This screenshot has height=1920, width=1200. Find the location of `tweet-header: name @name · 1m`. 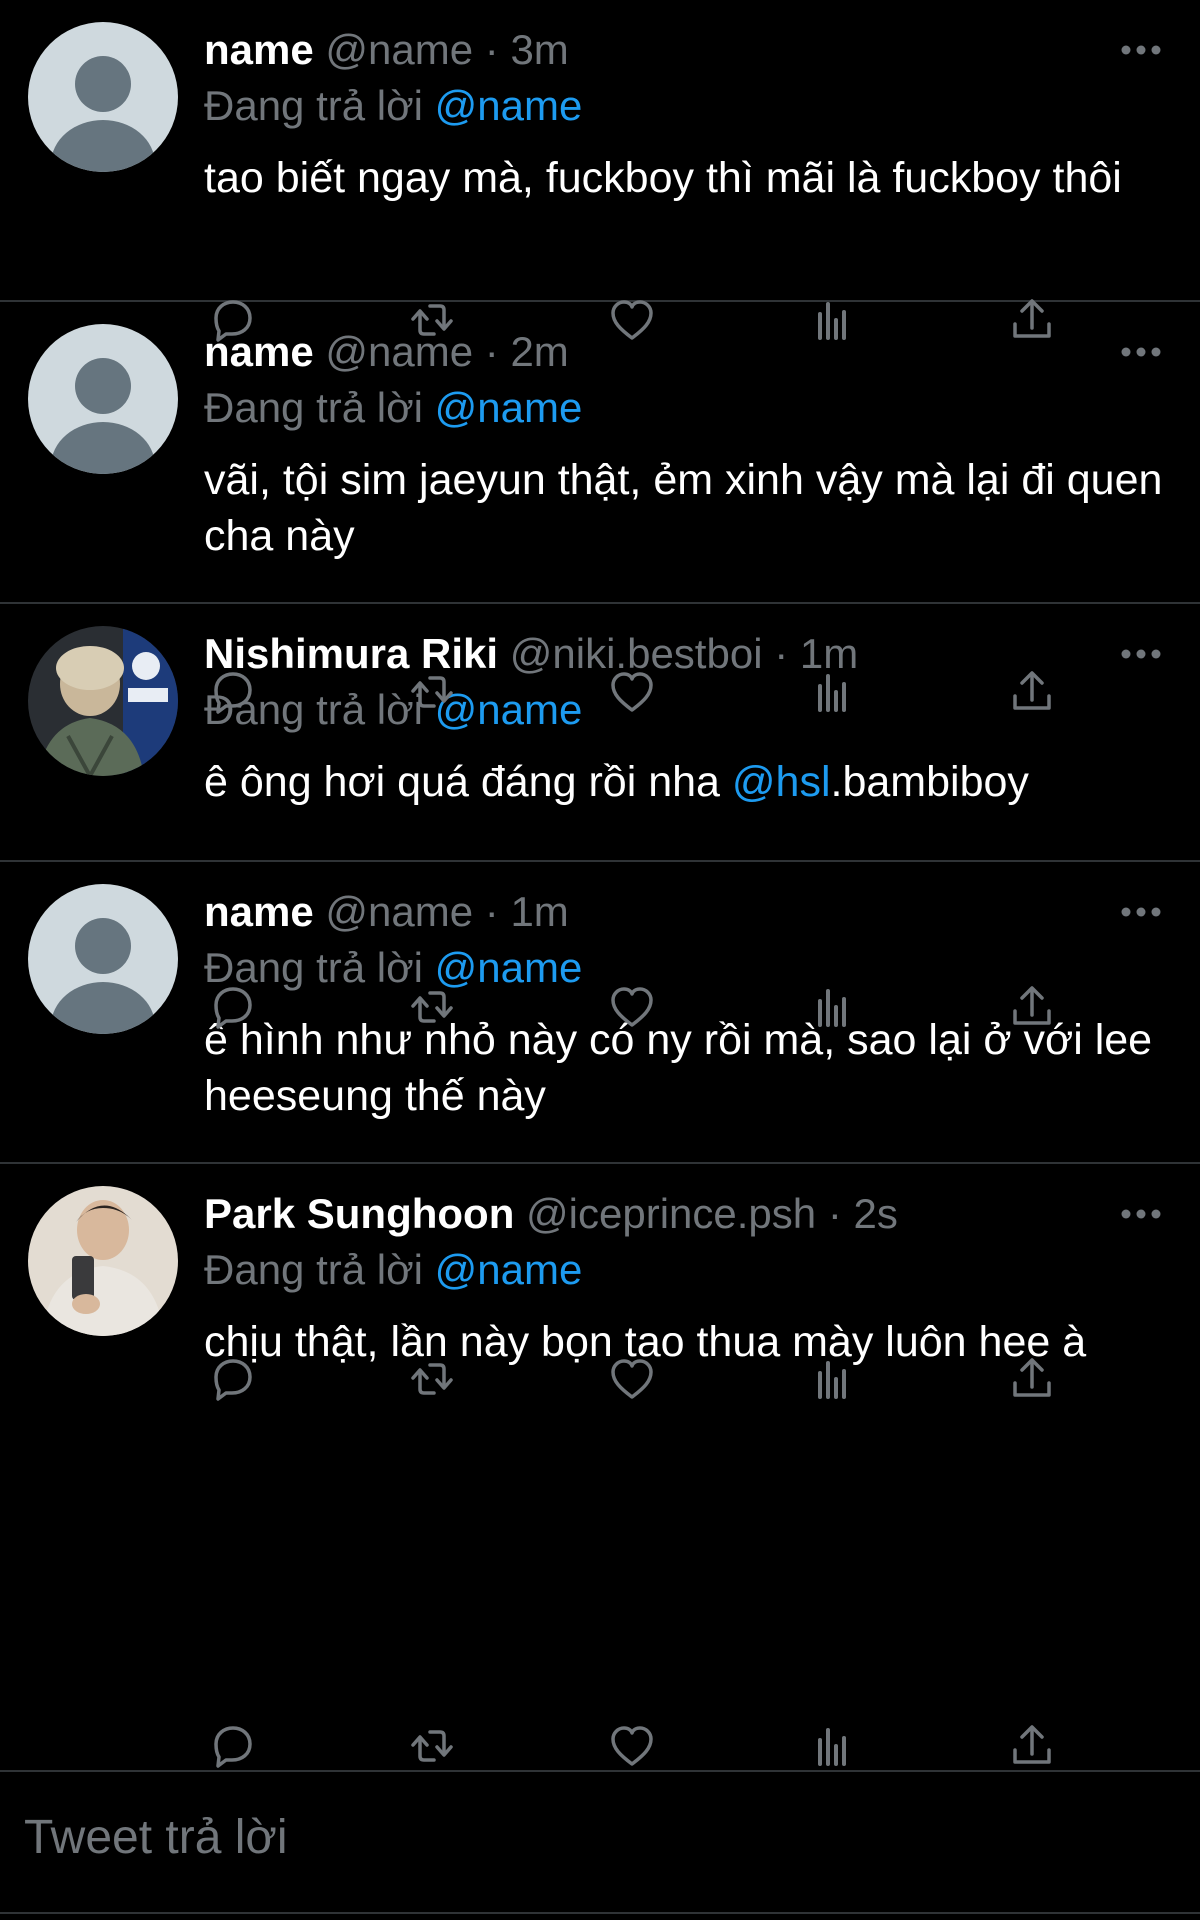

tweet-header: name @name · 1m is located at coordinates (684, 912).